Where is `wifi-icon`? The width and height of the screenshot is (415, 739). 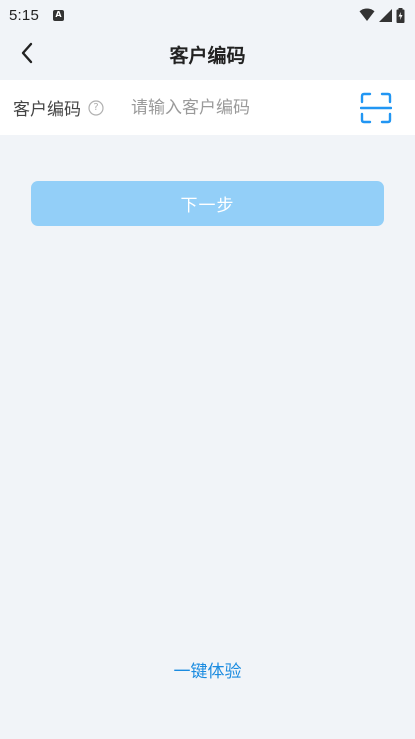 wifi-icon is located at coordinates (367, 14).